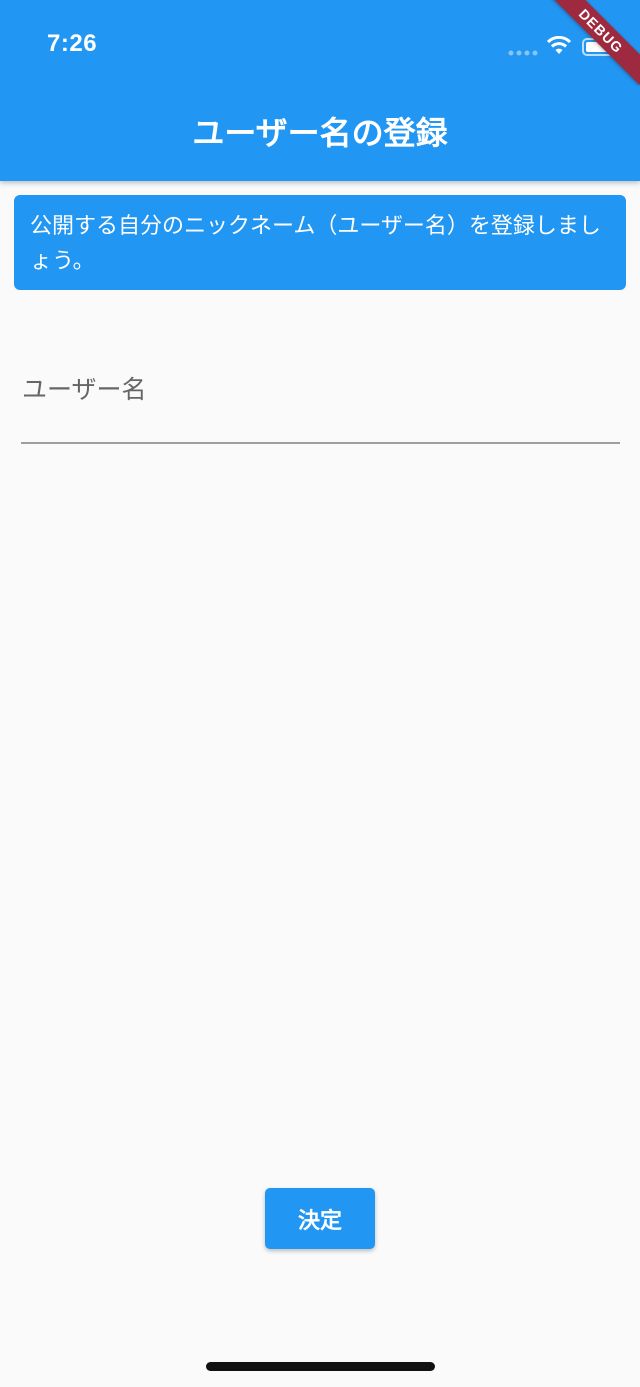 This screenshot has height=1387, width=640. Describe the element at coordinates (320, 1366) in the screenshot. I see `home-indicator` at that location.